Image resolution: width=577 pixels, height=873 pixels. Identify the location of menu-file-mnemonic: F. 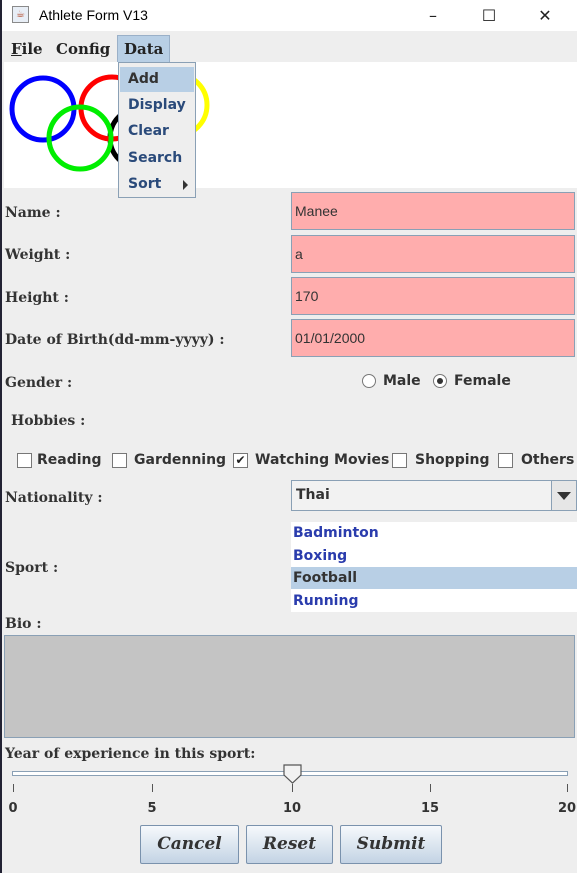
(16, 49).